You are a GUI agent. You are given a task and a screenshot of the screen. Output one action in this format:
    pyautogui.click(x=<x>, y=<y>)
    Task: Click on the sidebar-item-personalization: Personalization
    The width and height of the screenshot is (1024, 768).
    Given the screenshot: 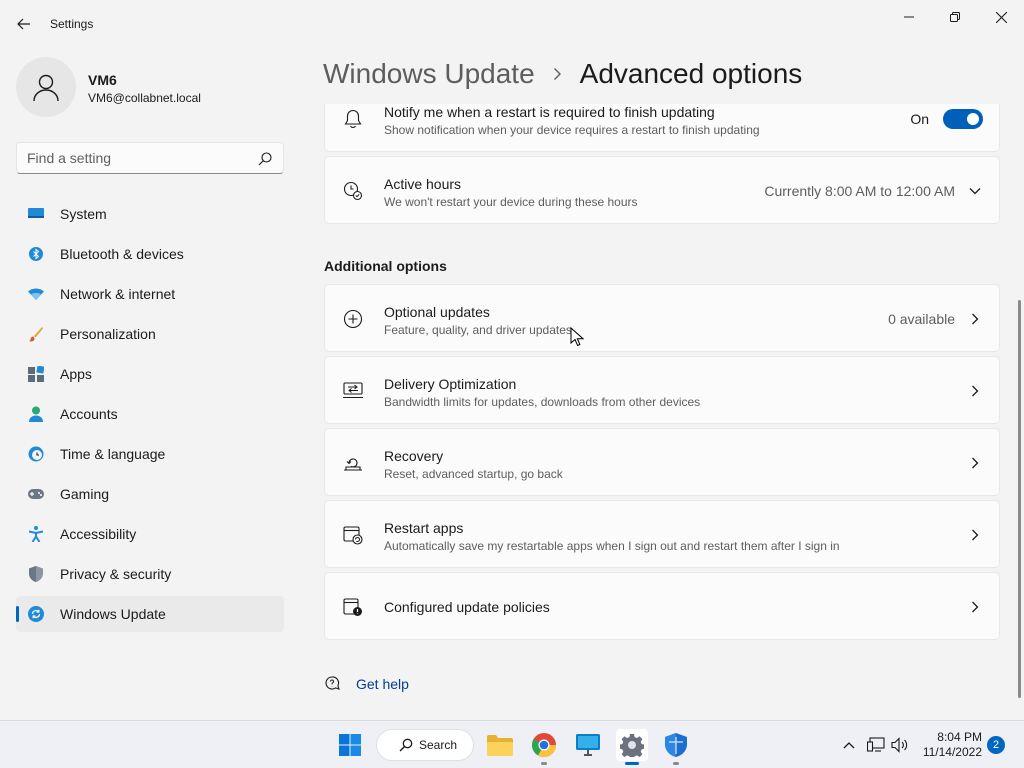 What is the action you would take?
    pyautogui.click(x=150, y=334)
    